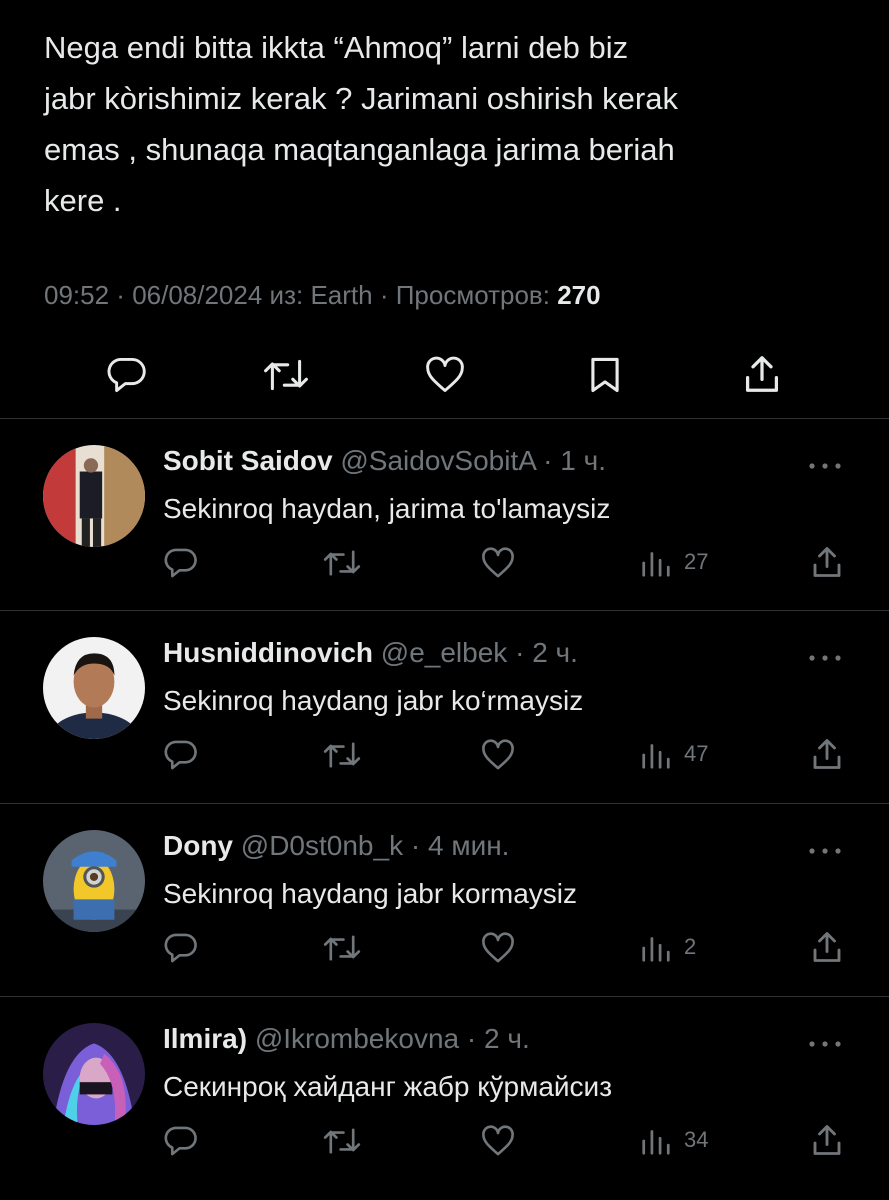 The height and width of the screenshot is (1200, 889). Describe the element at coordinates (578, 295) in the screenshot. I see `views-count: 270` at that location.